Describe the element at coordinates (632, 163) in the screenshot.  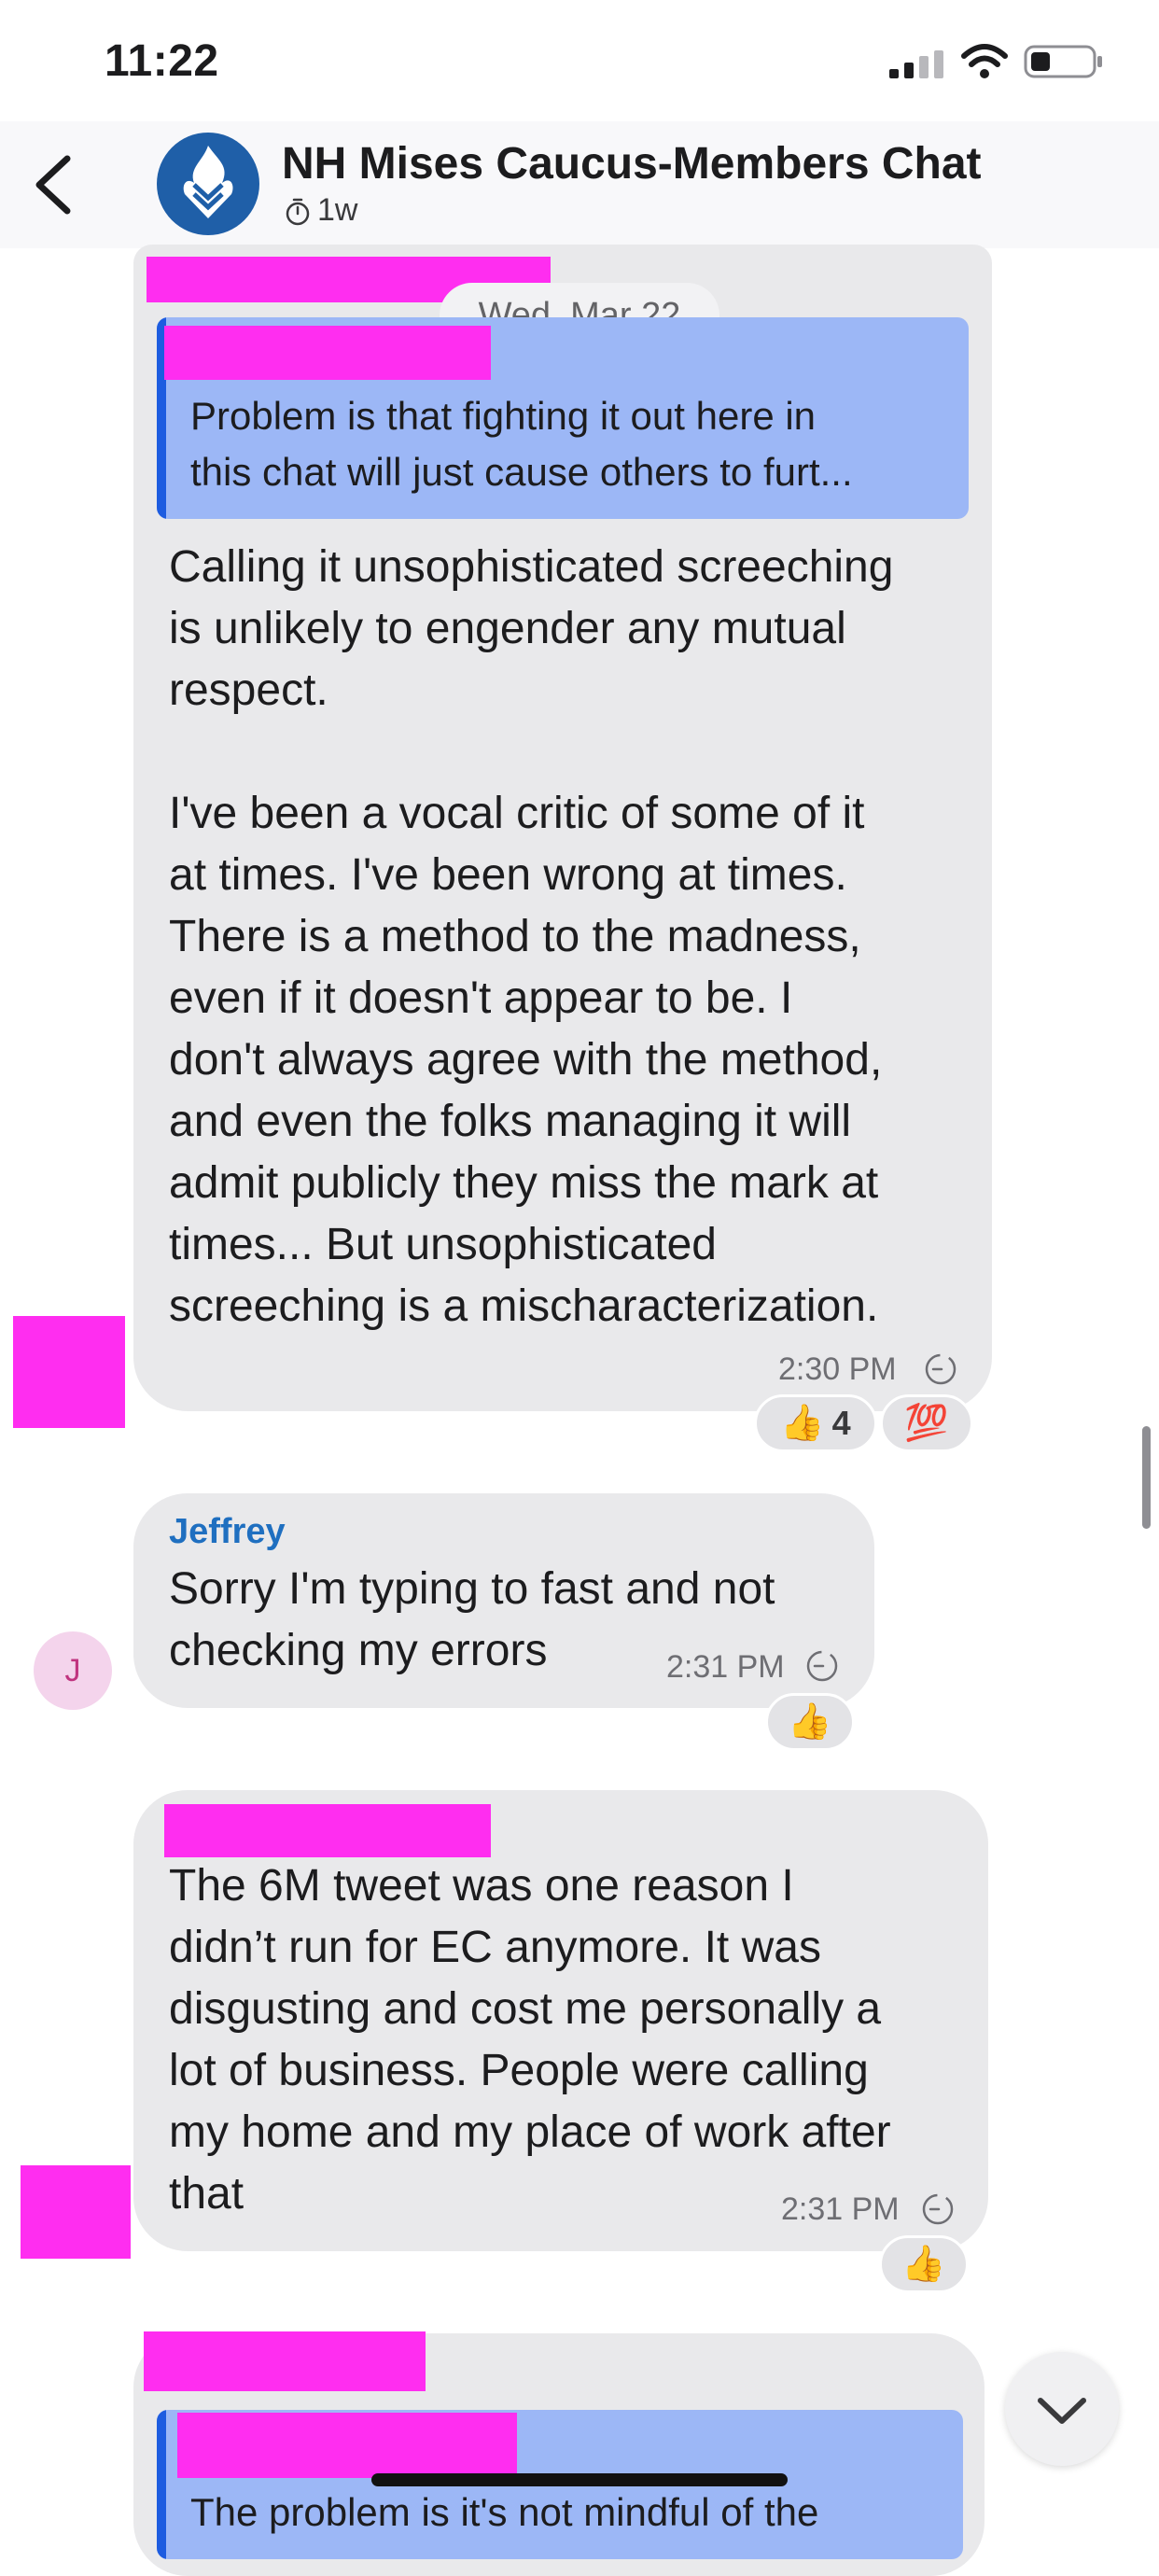
I see `chat-title: NH Mises Caucus-Members Chat` at that location.